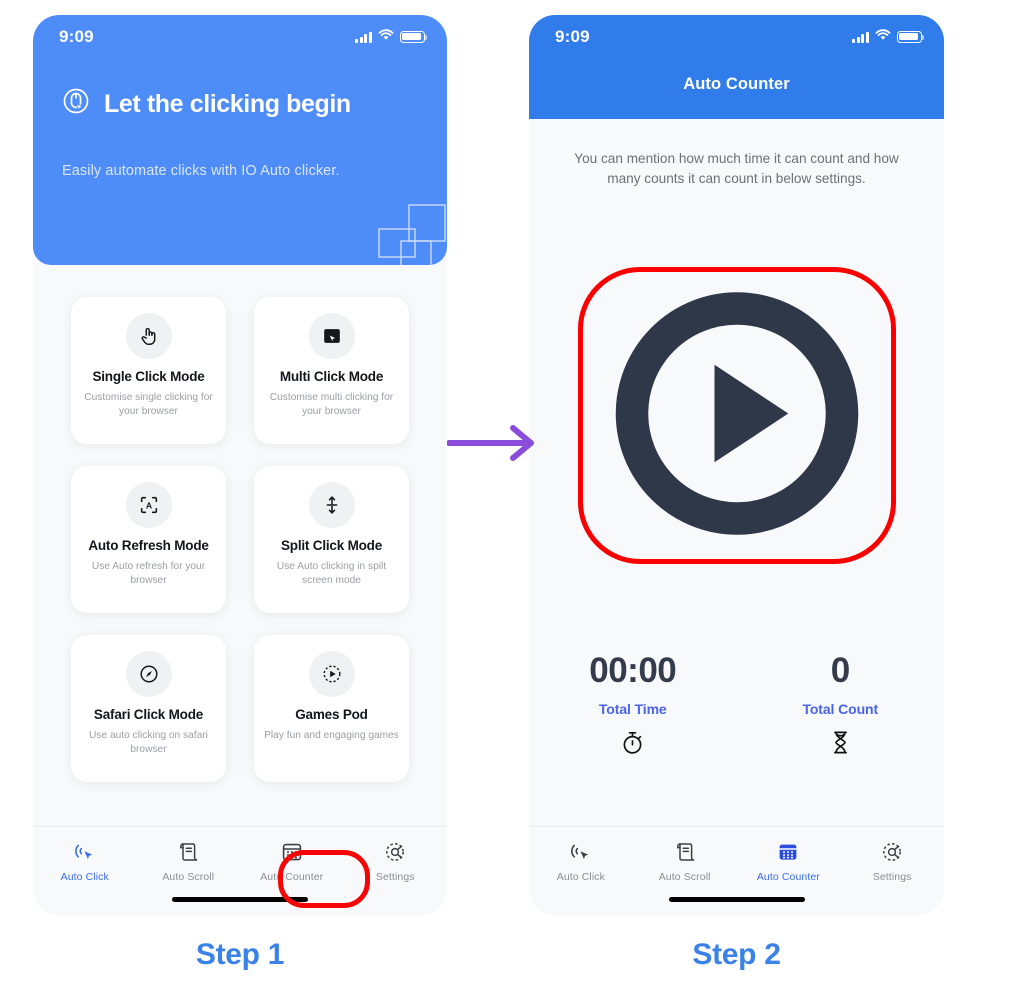 The width and height of the screenshot is (1024, 996). What do you see at coordinates (331, 336) in the screenshot?
I see `multi-click-icon` at bounding box center [331, 336].